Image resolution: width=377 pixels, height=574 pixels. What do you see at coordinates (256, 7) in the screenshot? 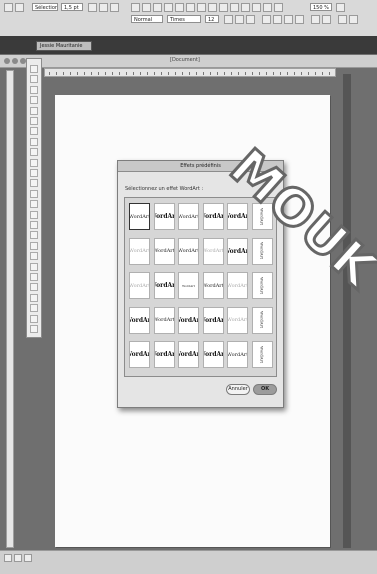
I see `sidebar-icon` at bounding box center [256, 7].